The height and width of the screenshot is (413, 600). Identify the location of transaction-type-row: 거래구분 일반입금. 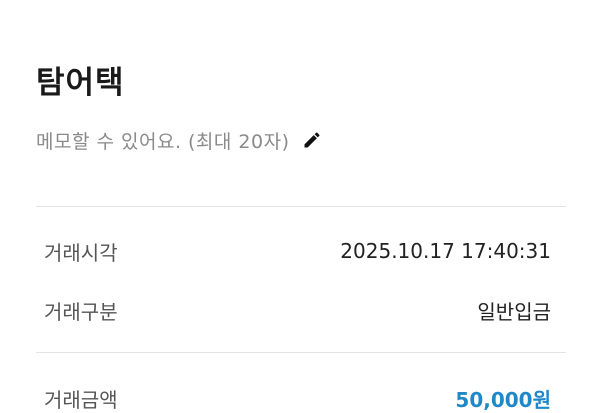
(297, 310).